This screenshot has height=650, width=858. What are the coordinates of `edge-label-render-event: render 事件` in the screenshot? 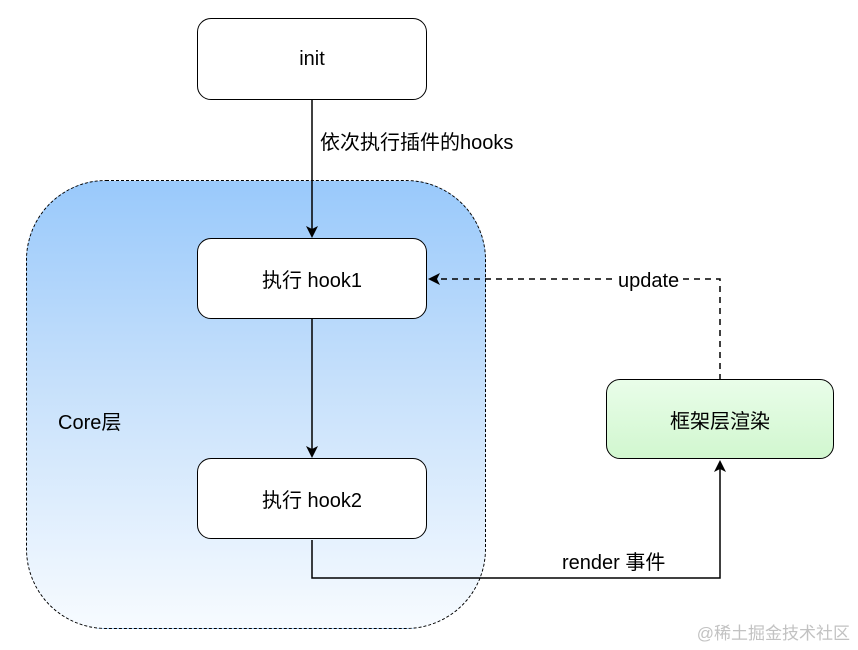 It's located at (614, 563).